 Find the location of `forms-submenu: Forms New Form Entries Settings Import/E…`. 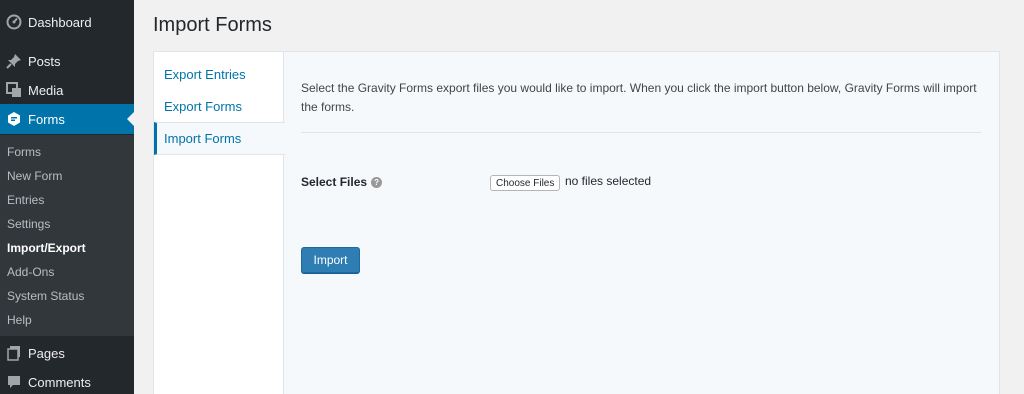

forms-submenu: Forms New Form Entries Settings Import/E… is located at coordinates (67, 235).